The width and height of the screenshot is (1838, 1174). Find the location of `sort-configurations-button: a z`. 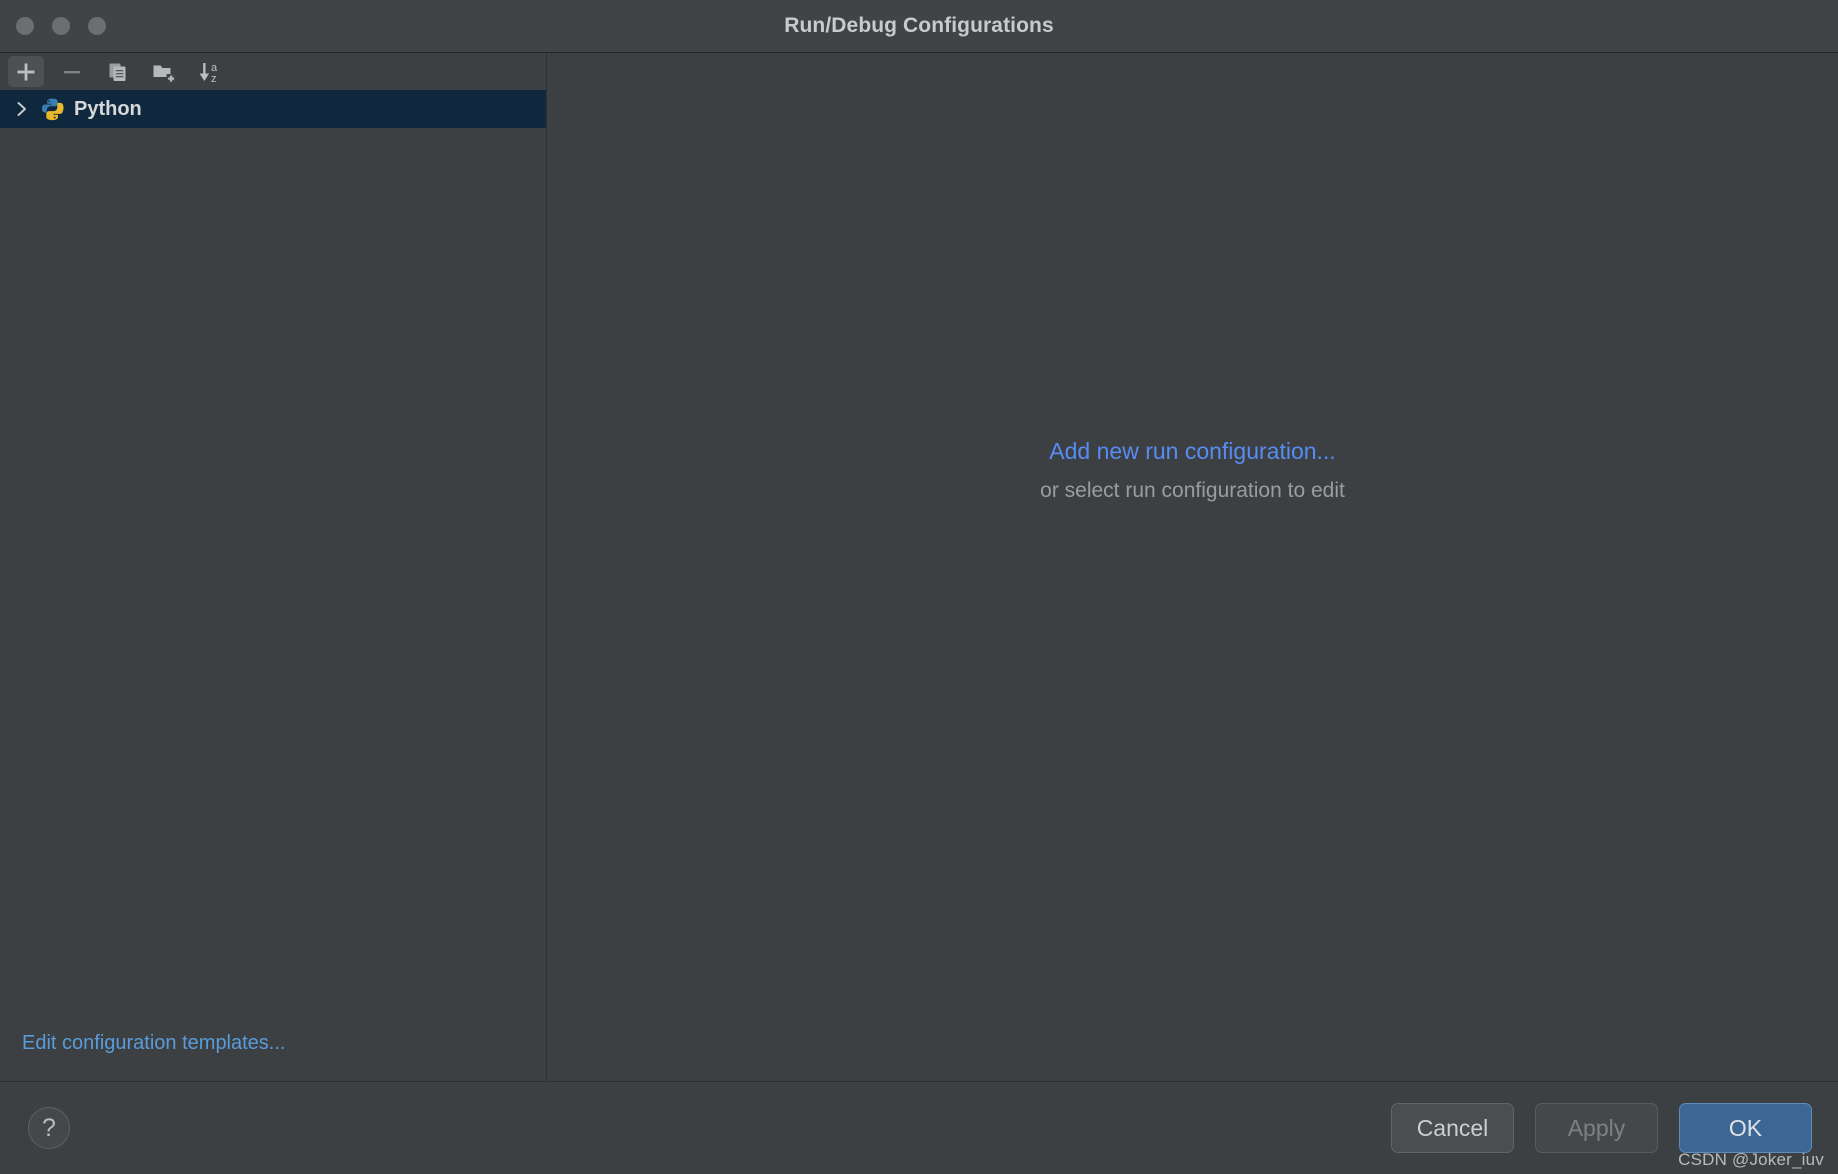

sort-configurations-button: a z is located at coordinates (210, 71).